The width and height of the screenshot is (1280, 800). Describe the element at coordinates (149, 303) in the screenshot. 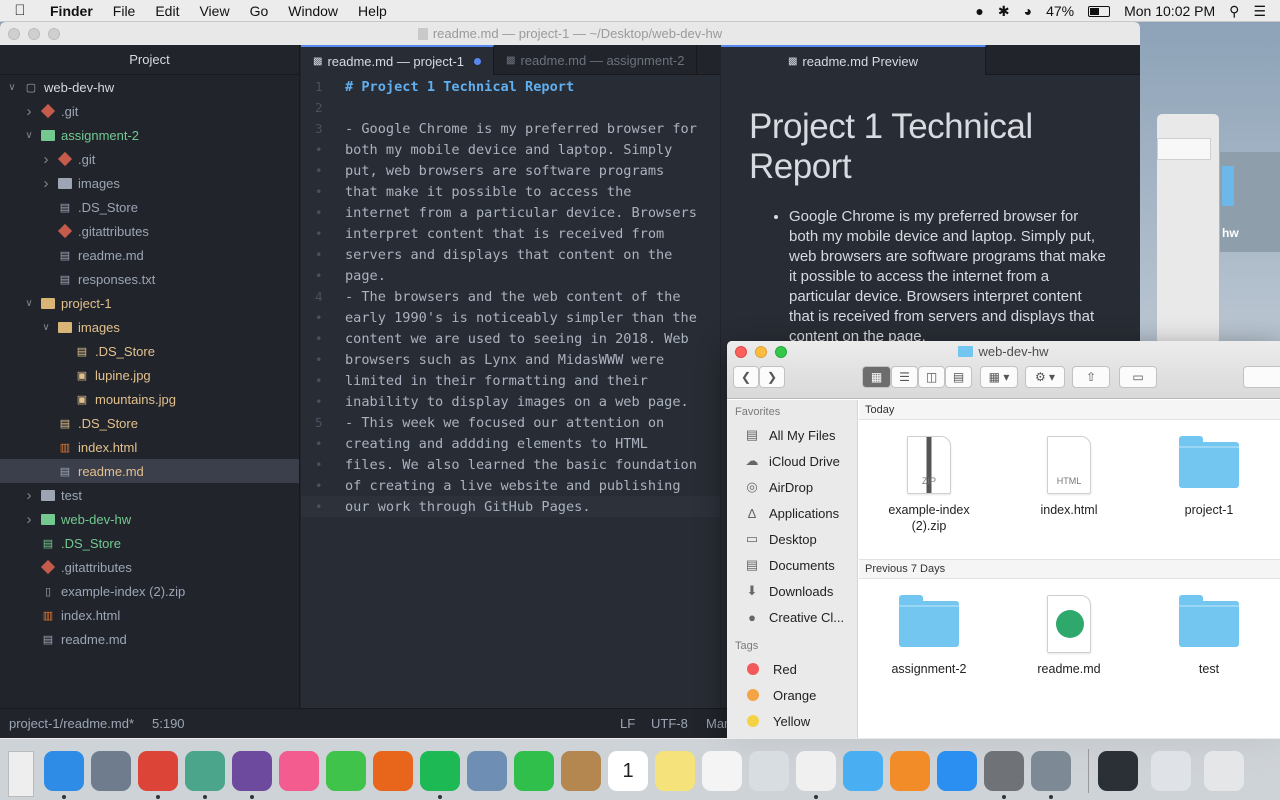

I see `tree-item: ∨ project-1` at that location.